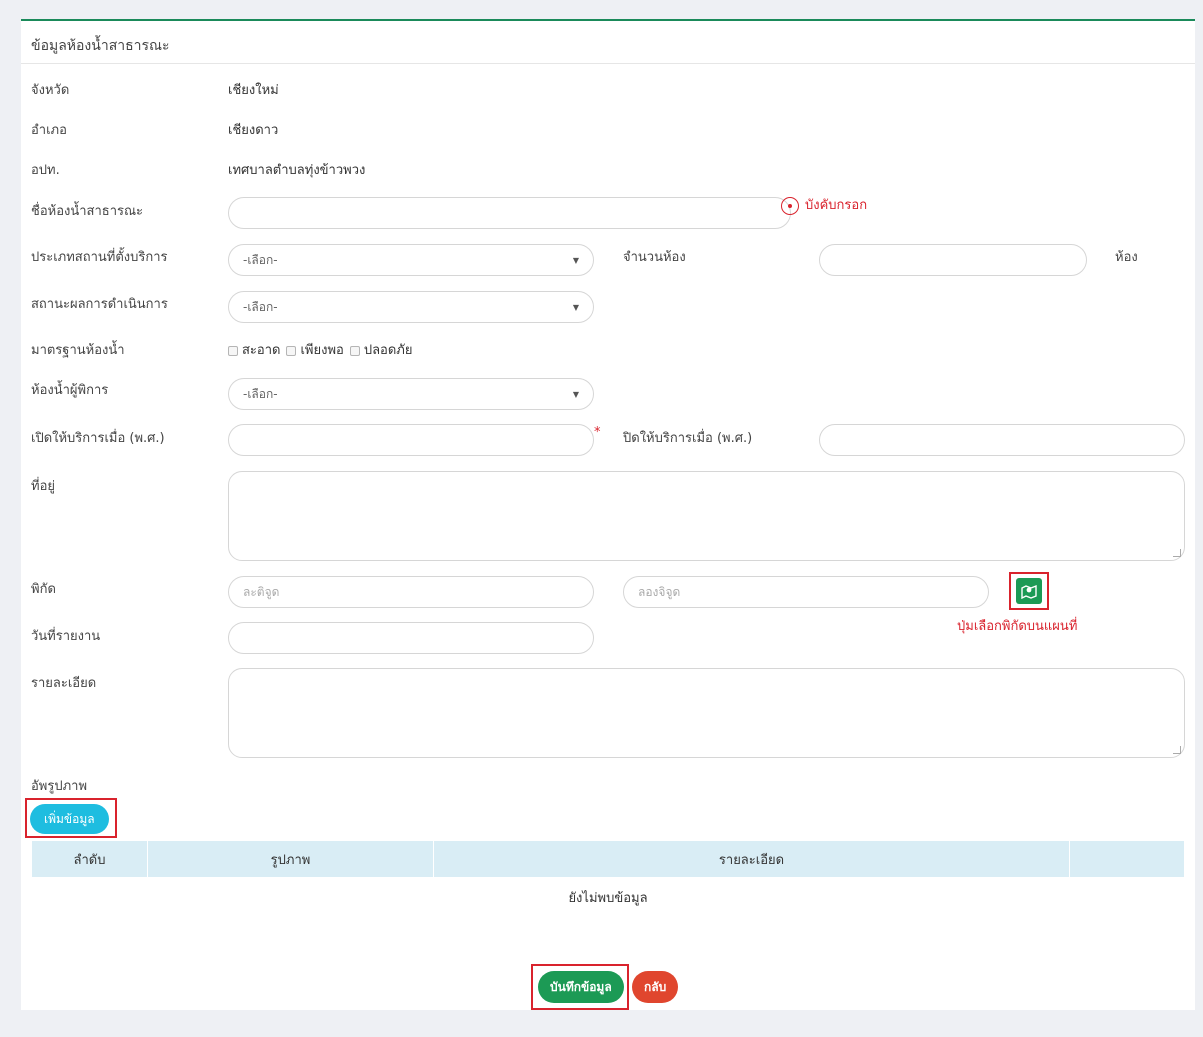 This screenshot has width=1203, height=1037. I want to click on address-label: ที่อยู่, so click(43, 486).